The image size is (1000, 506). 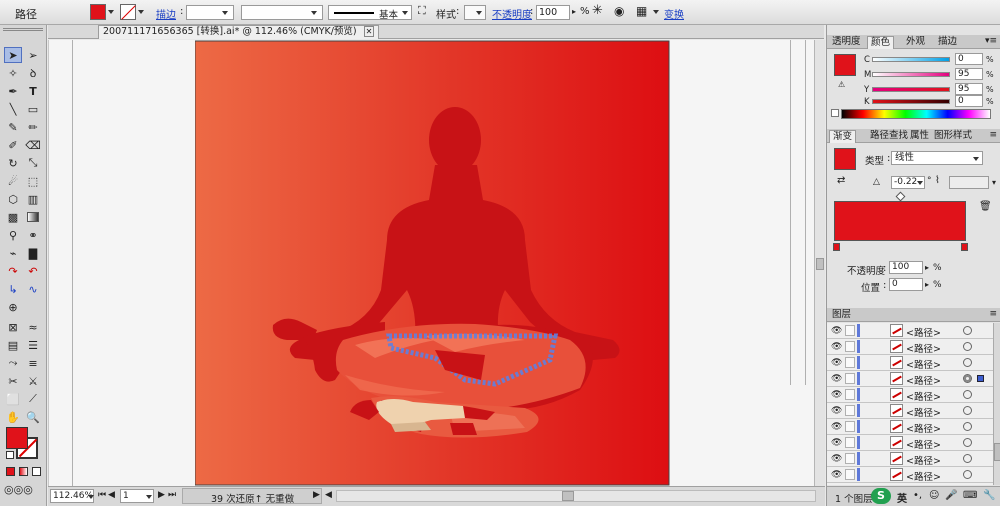 I want to click on align-icon: ▦, so click(x=641, y=11).